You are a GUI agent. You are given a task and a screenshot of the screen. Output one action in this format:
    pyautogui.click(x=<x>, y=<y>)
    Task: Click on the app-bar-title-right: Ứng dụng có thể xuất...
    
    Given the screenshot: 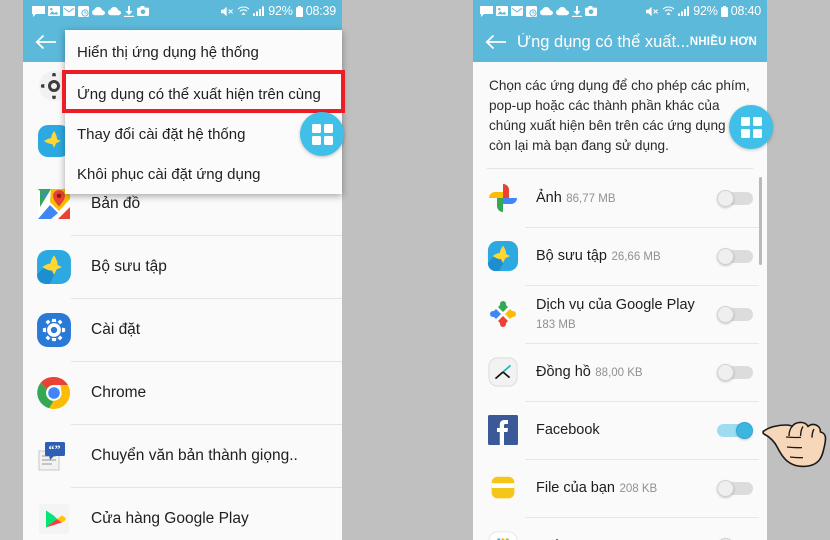 What is the action you would take?
    pyautogui.click(x=603, y=41)
    